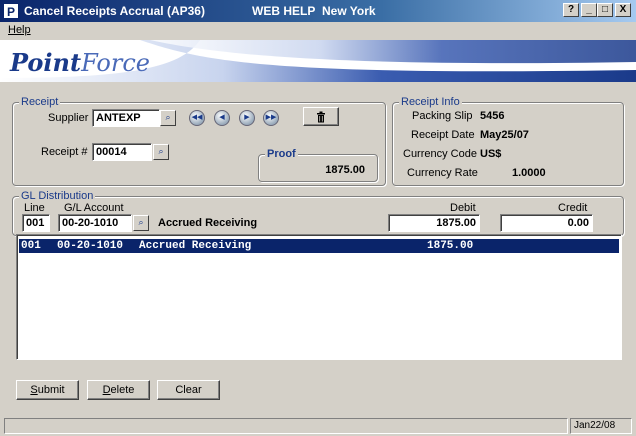 This screenshot has width=636, height=436. Describe the element at coordinates (623, 10) in the screenshot. I see `close-button: X` at that location.